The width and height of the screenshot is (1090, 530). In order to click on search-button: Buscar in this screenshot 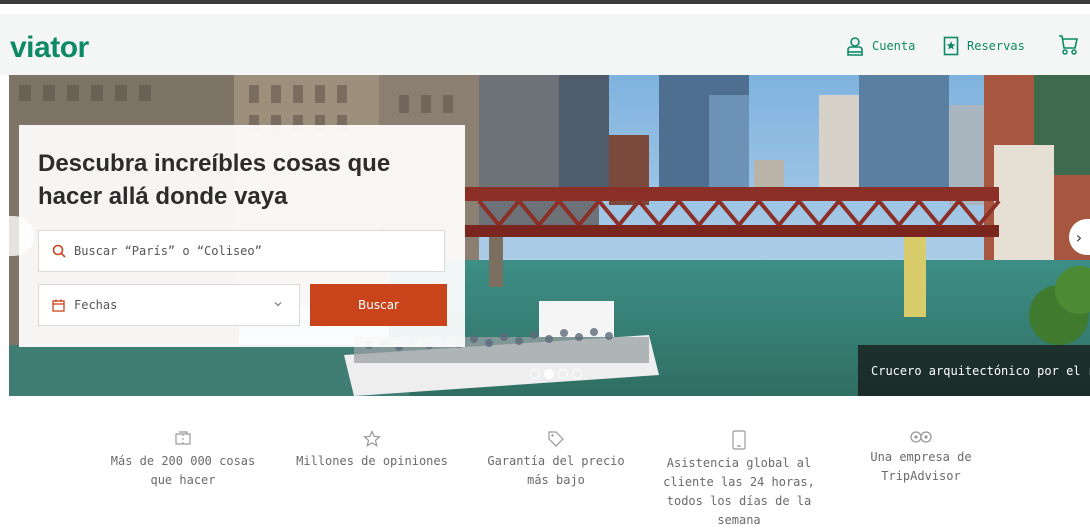, I will do `click(378, 305)`.